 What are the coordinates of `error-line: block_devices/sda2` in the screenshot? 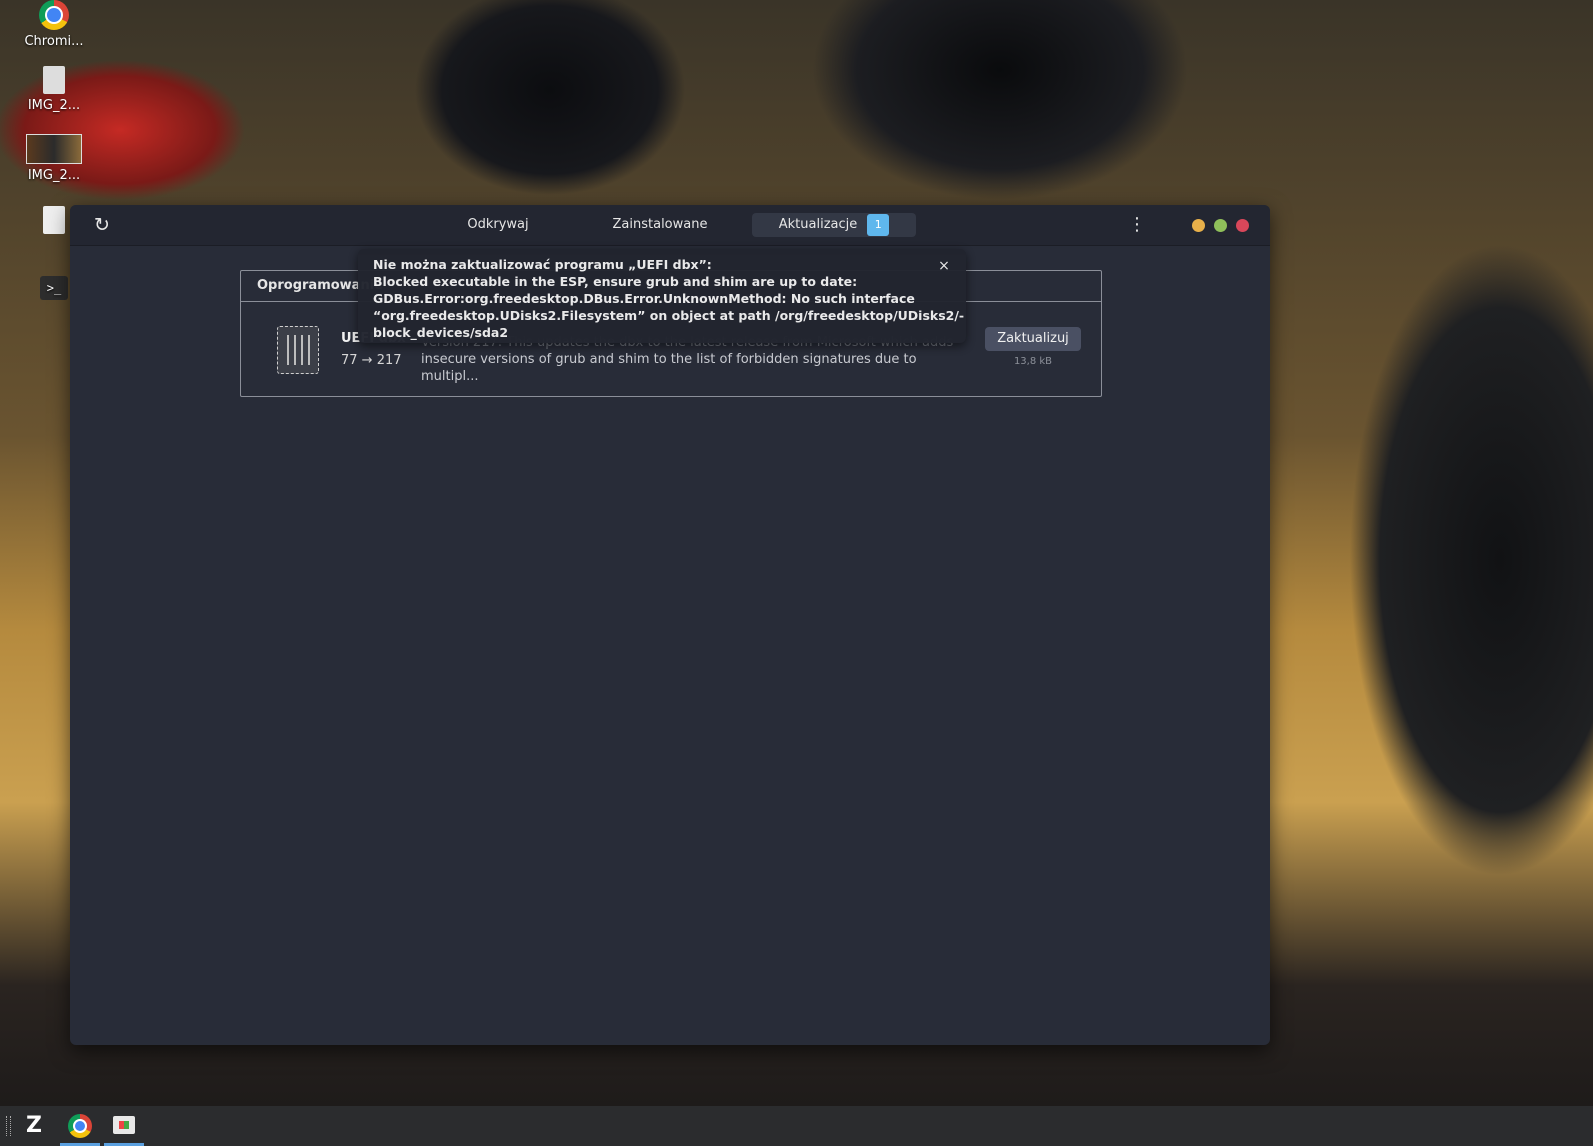 It's located at (441, 332).